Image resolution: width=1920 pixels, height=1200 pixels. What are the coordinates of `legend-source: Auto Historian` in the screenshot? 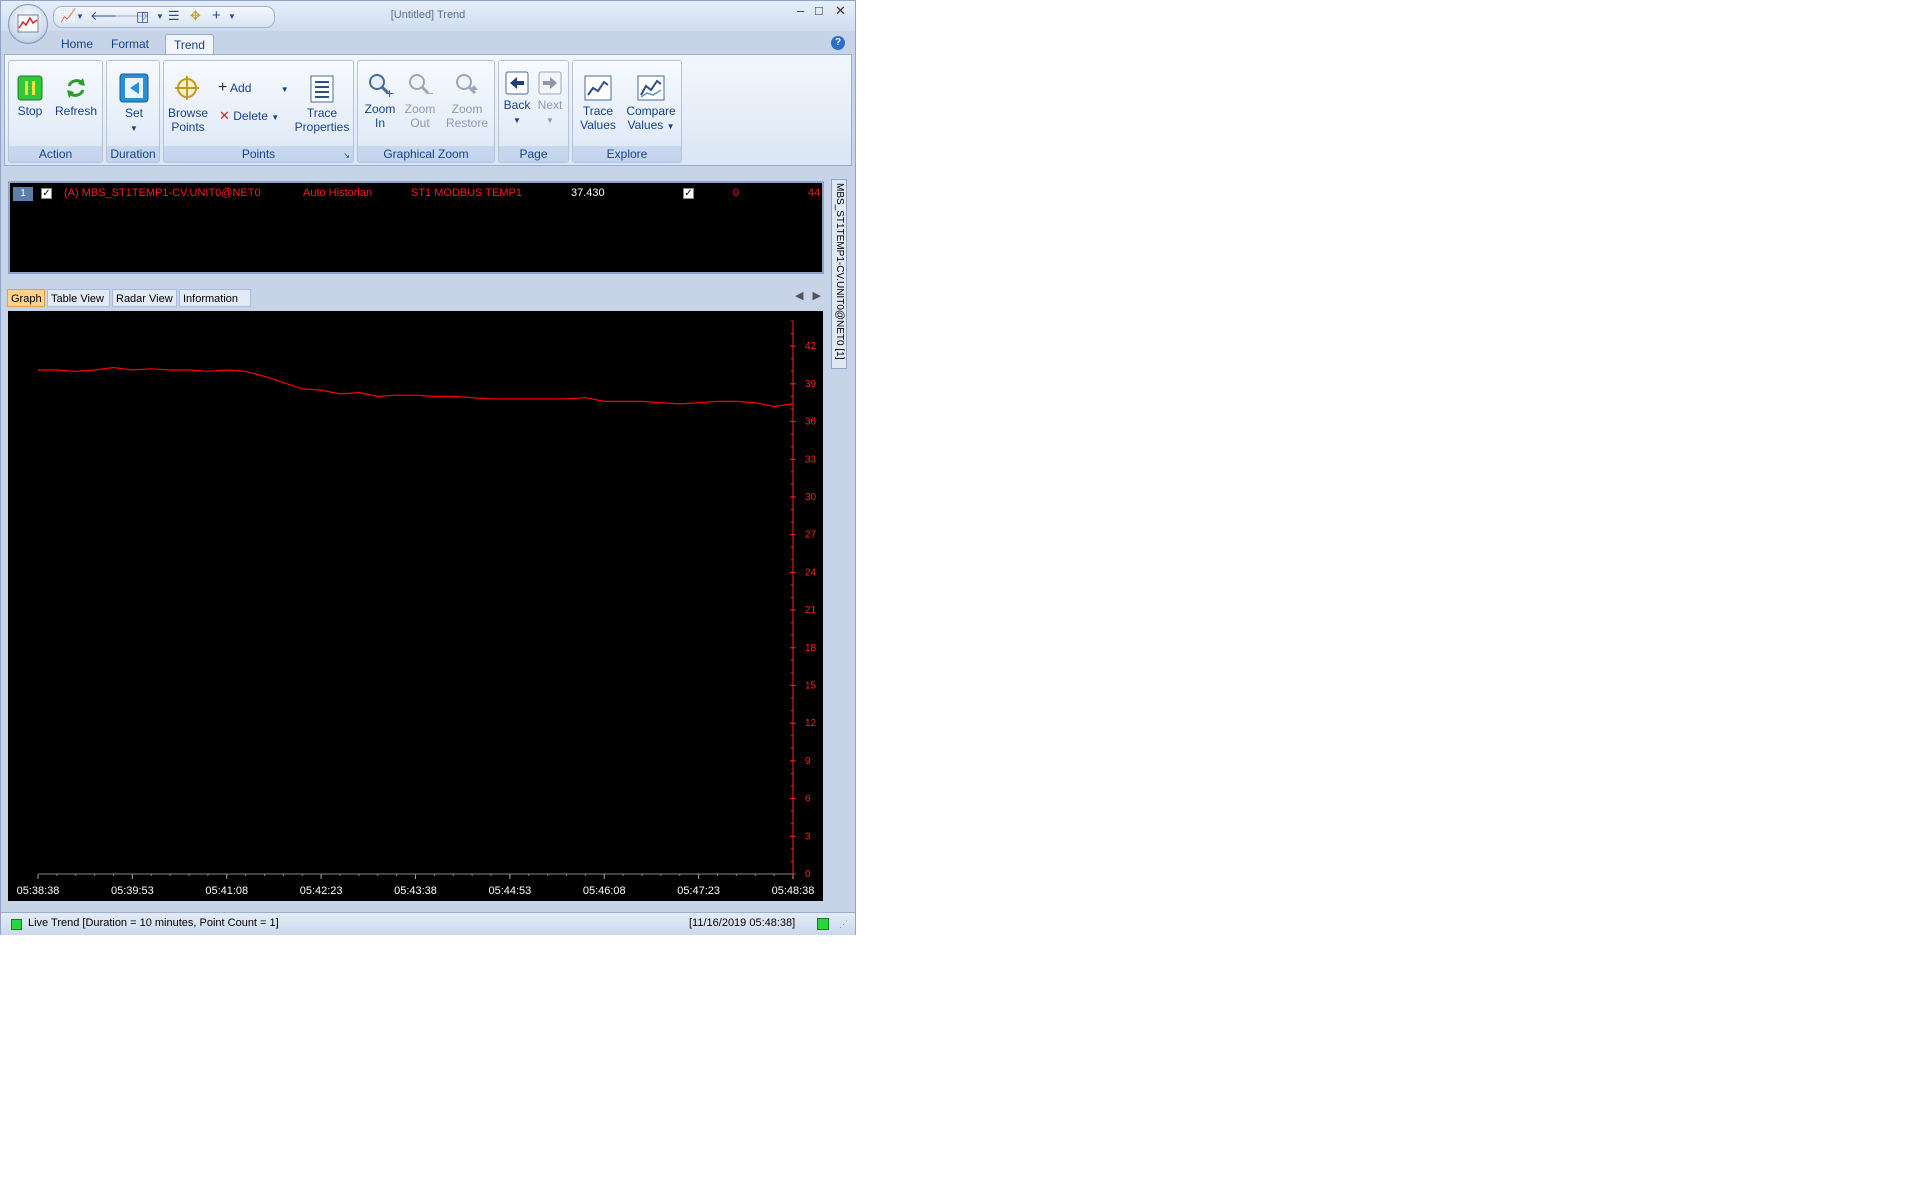 It's located at (338, 193).